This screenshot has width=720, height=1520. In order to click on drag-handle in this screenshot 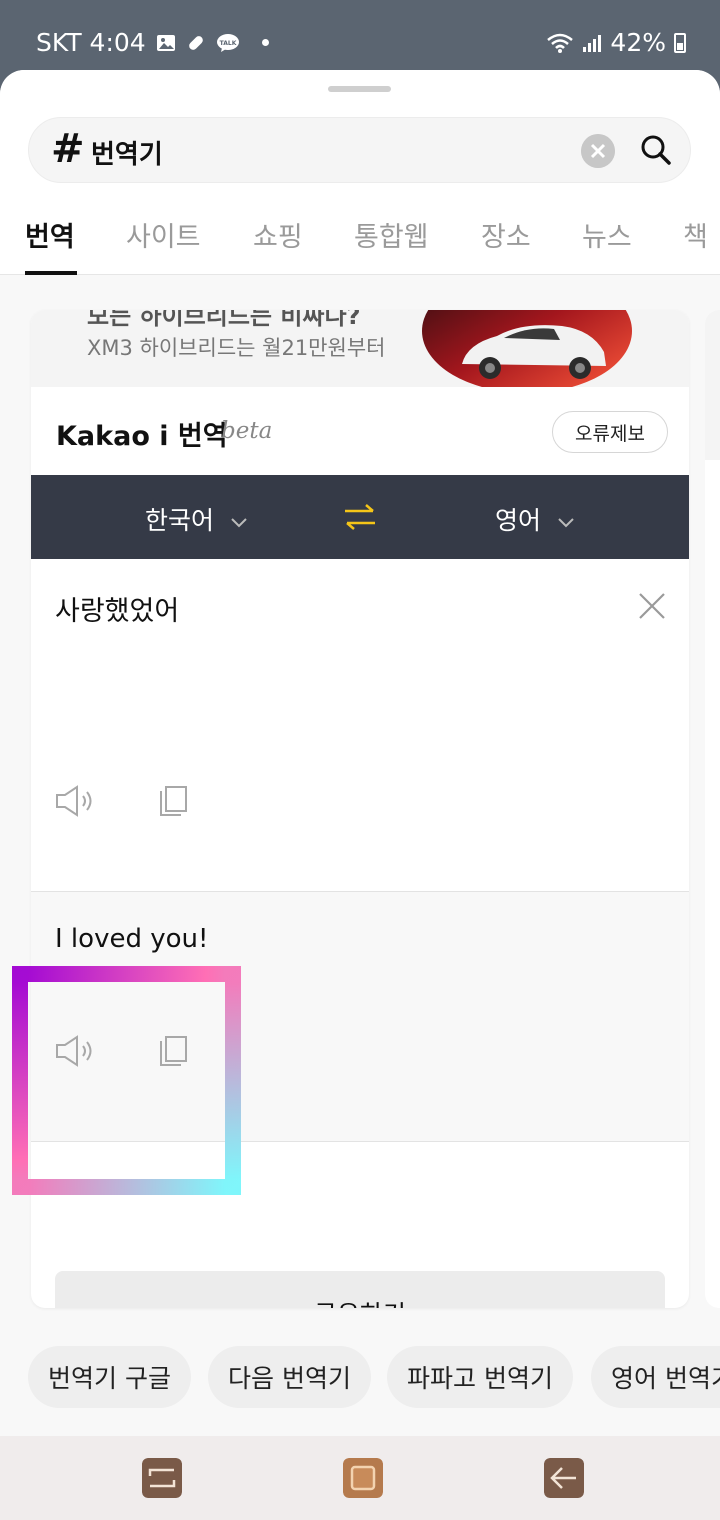, I will do `click(359, 89)`.